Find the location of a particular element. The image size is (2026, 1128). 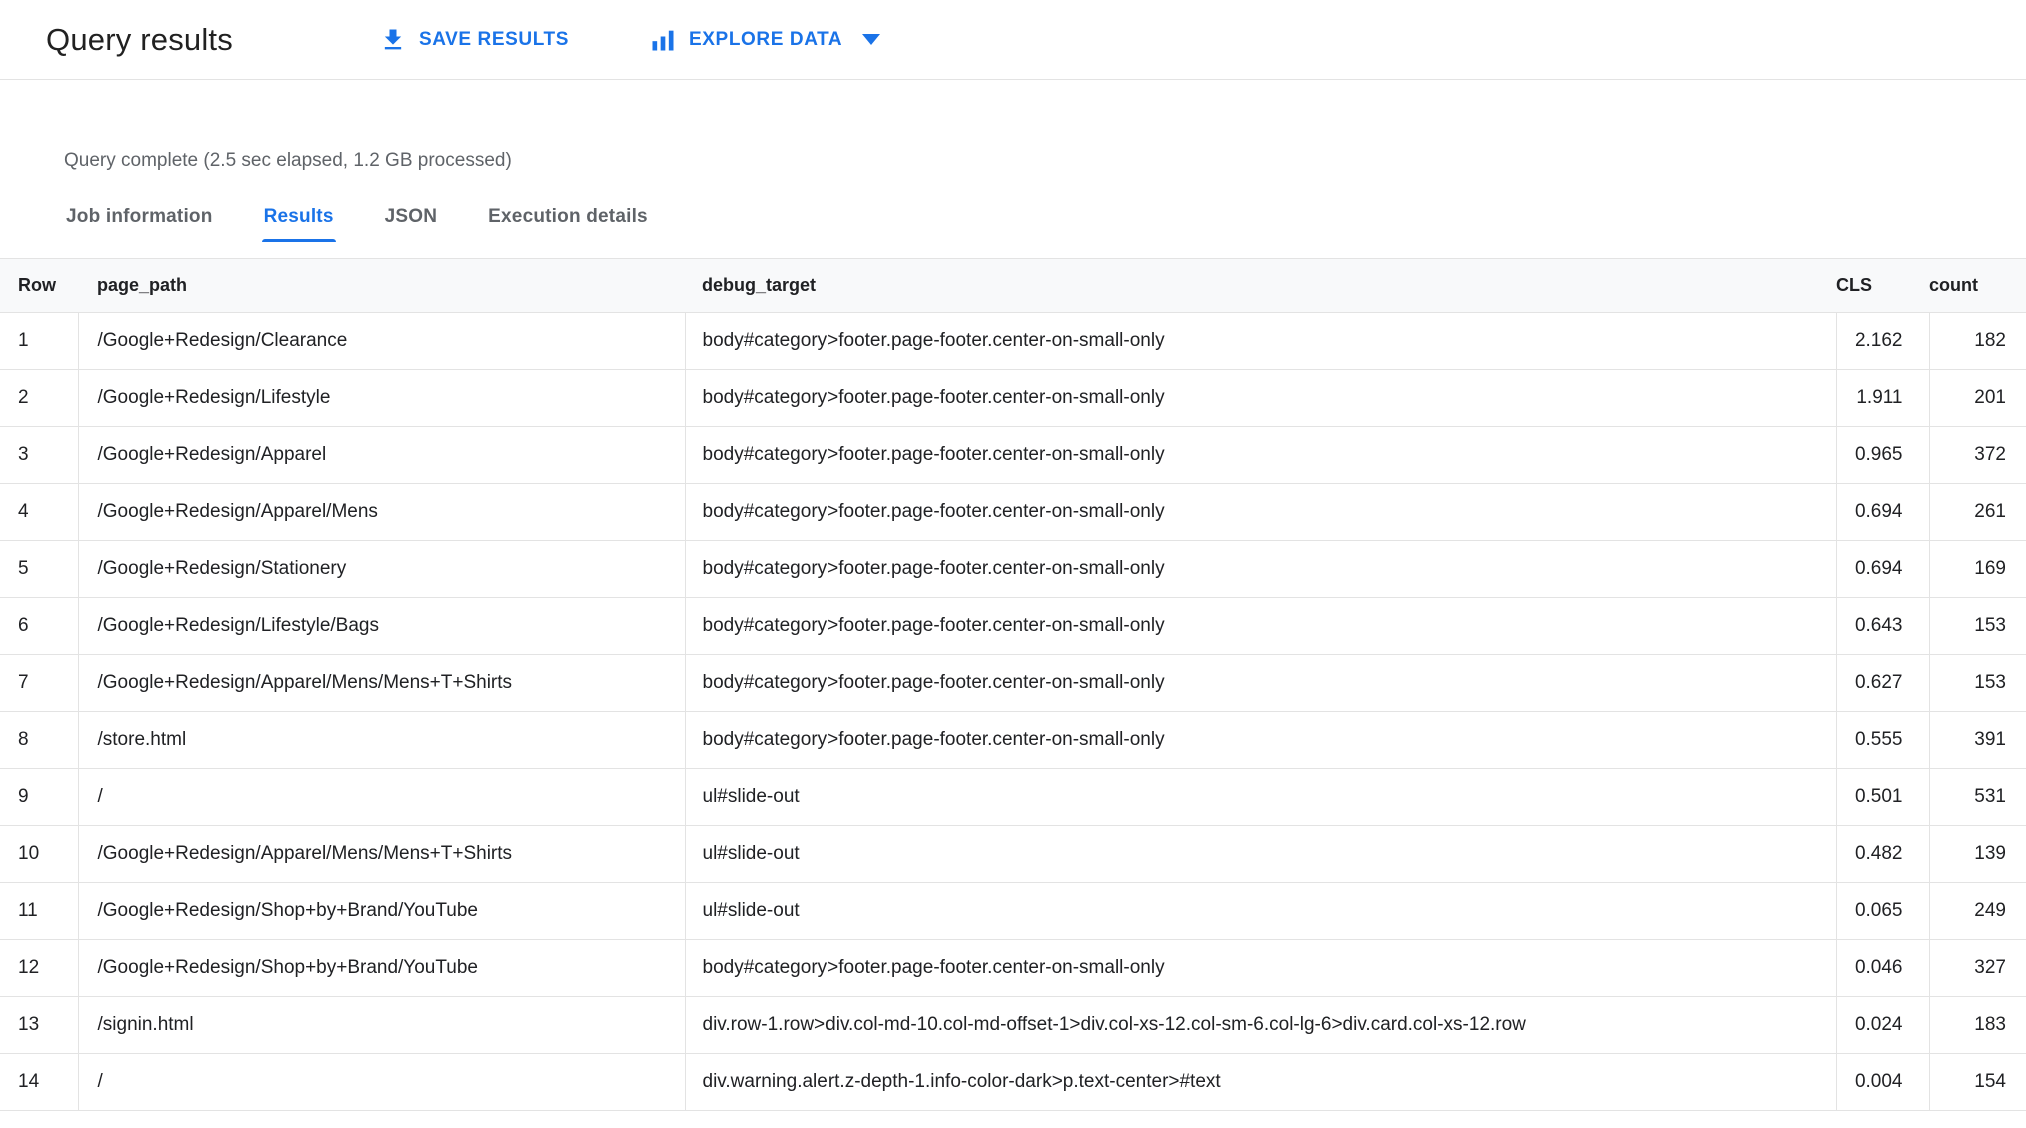

save-results-button: SAVE RESULTS is located at coordinates (474, 40).